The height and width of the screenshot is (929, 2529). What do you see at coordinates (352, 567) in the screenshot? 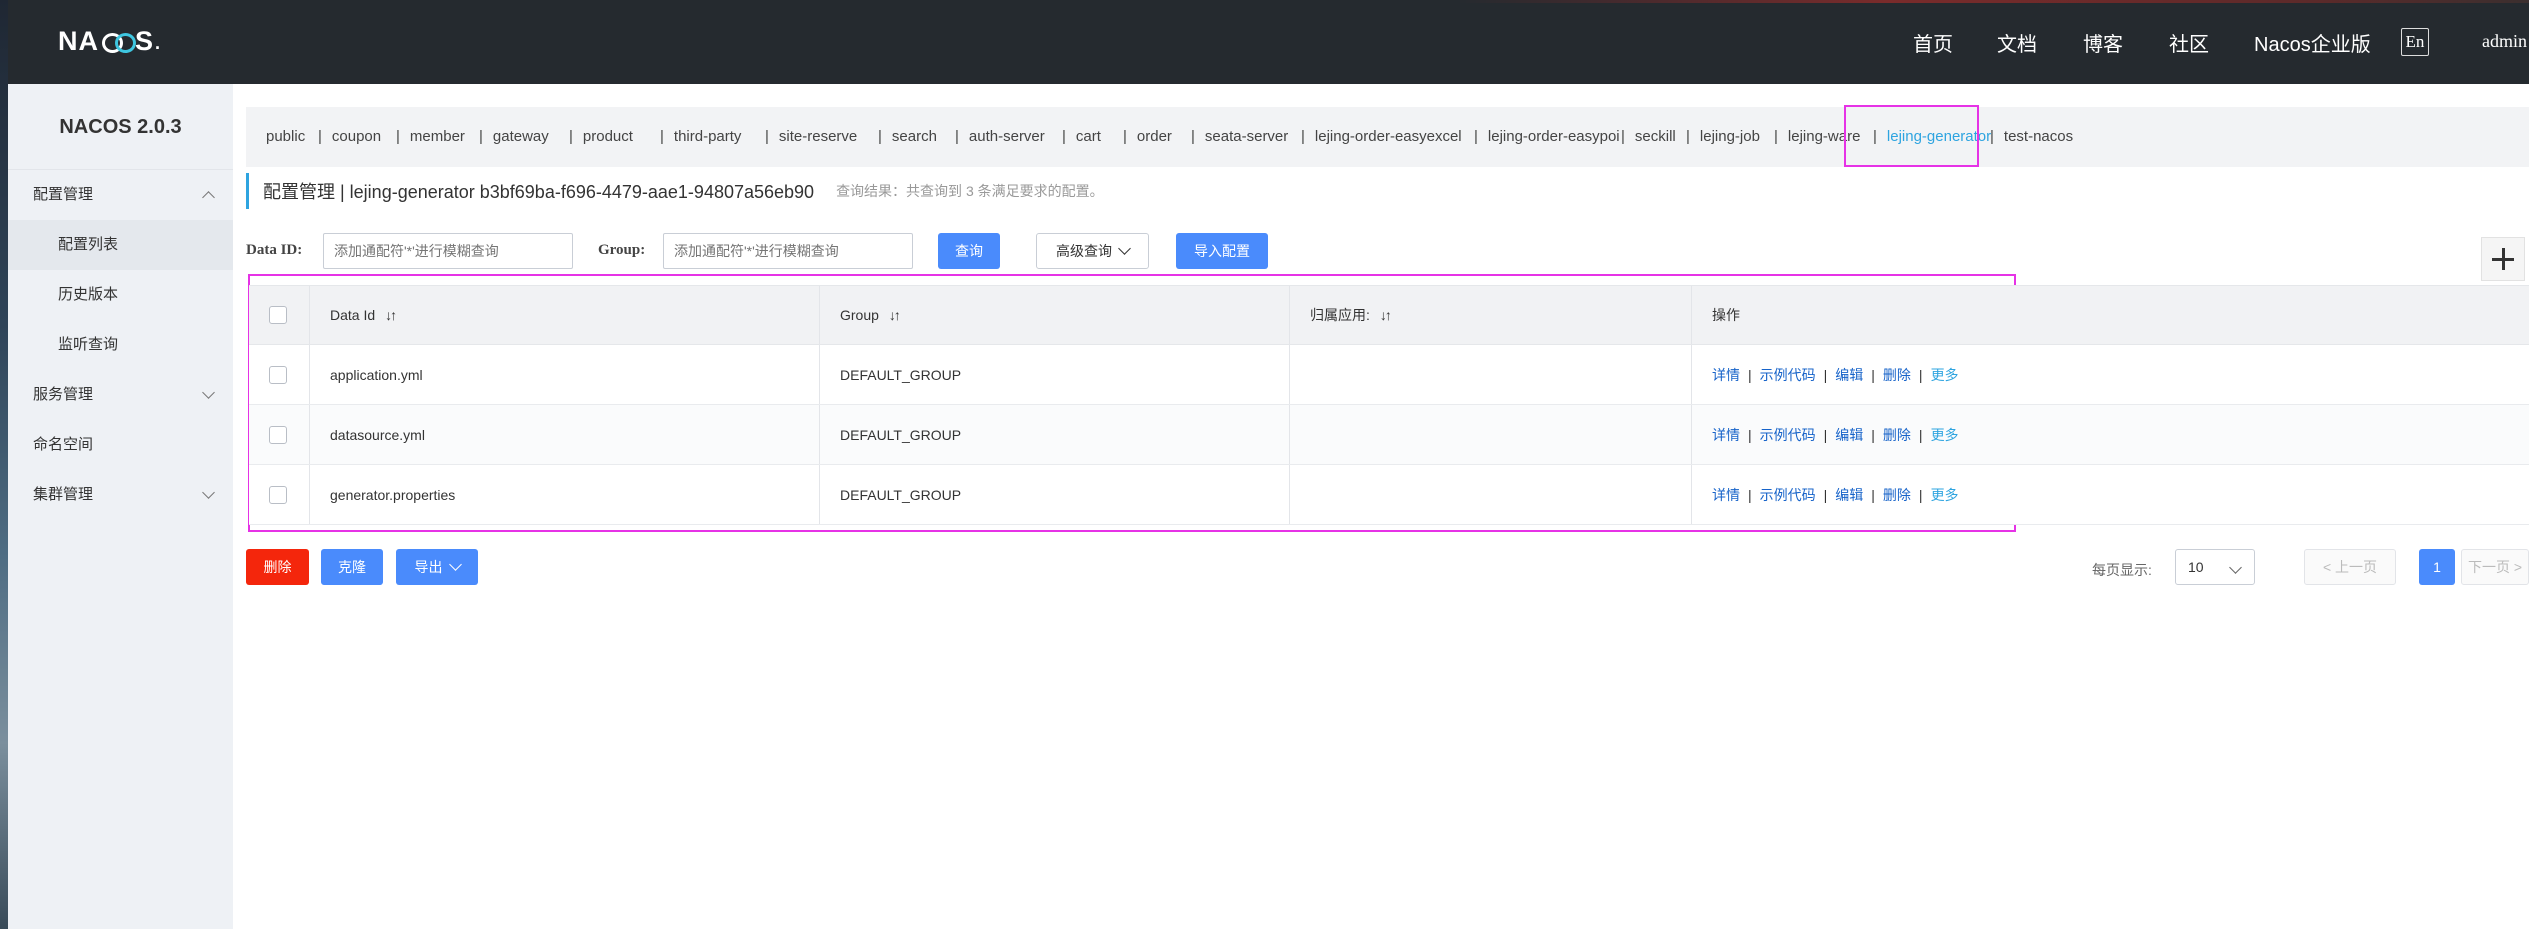
I see `clone-button: 克隆` at bounding box center [352, 567].